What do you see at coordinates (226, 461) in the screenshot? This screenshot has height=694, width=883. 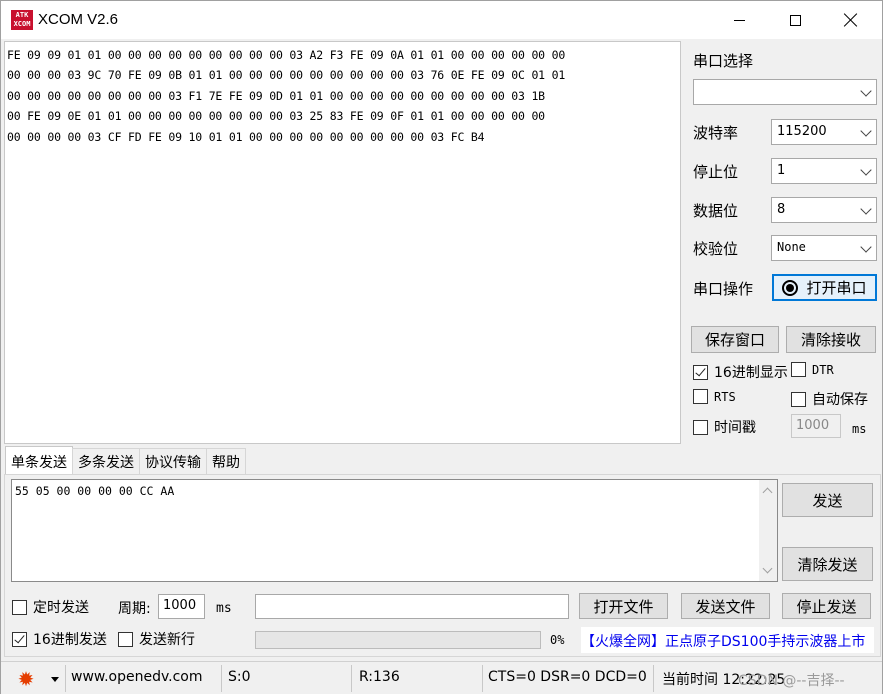 I see `tab-help: 帮助` at bounding box center [226, 461].